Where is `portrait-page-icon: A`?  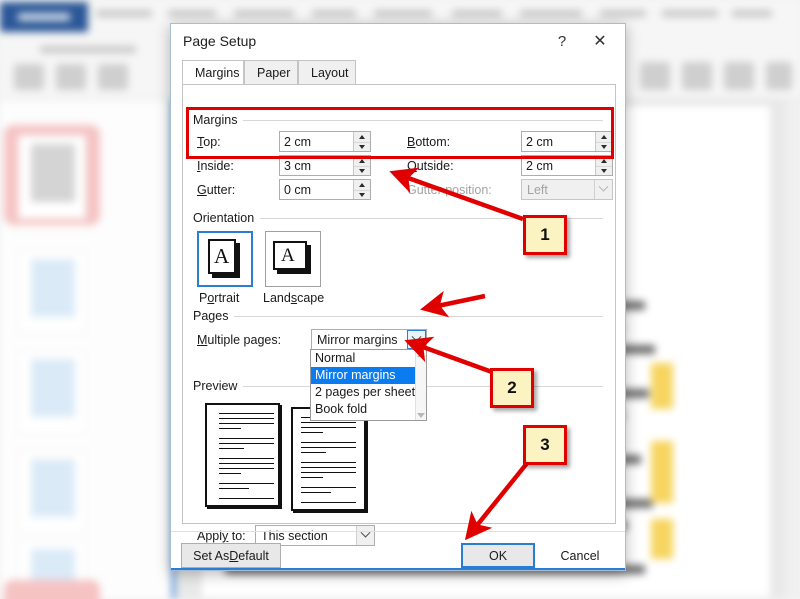
portrait-page-icon: A is located at coordinates (225, 259).